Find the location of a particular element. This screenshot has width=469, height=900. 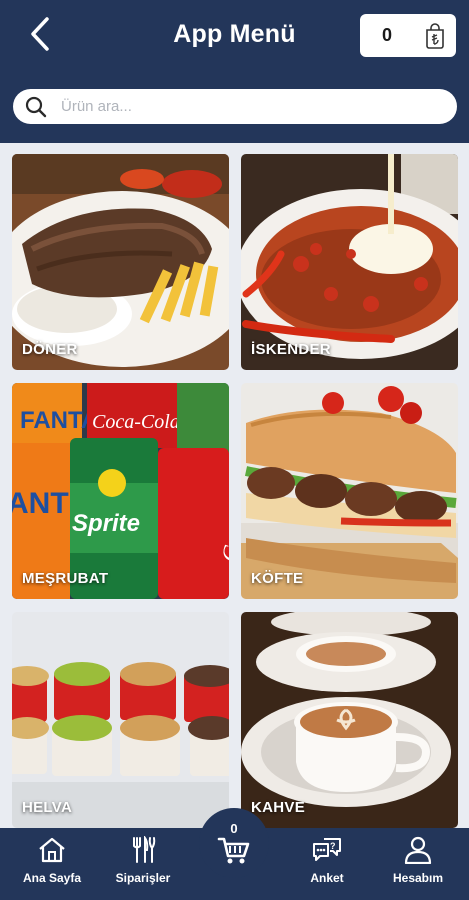

helva-image is located at coordinates (120, 720).